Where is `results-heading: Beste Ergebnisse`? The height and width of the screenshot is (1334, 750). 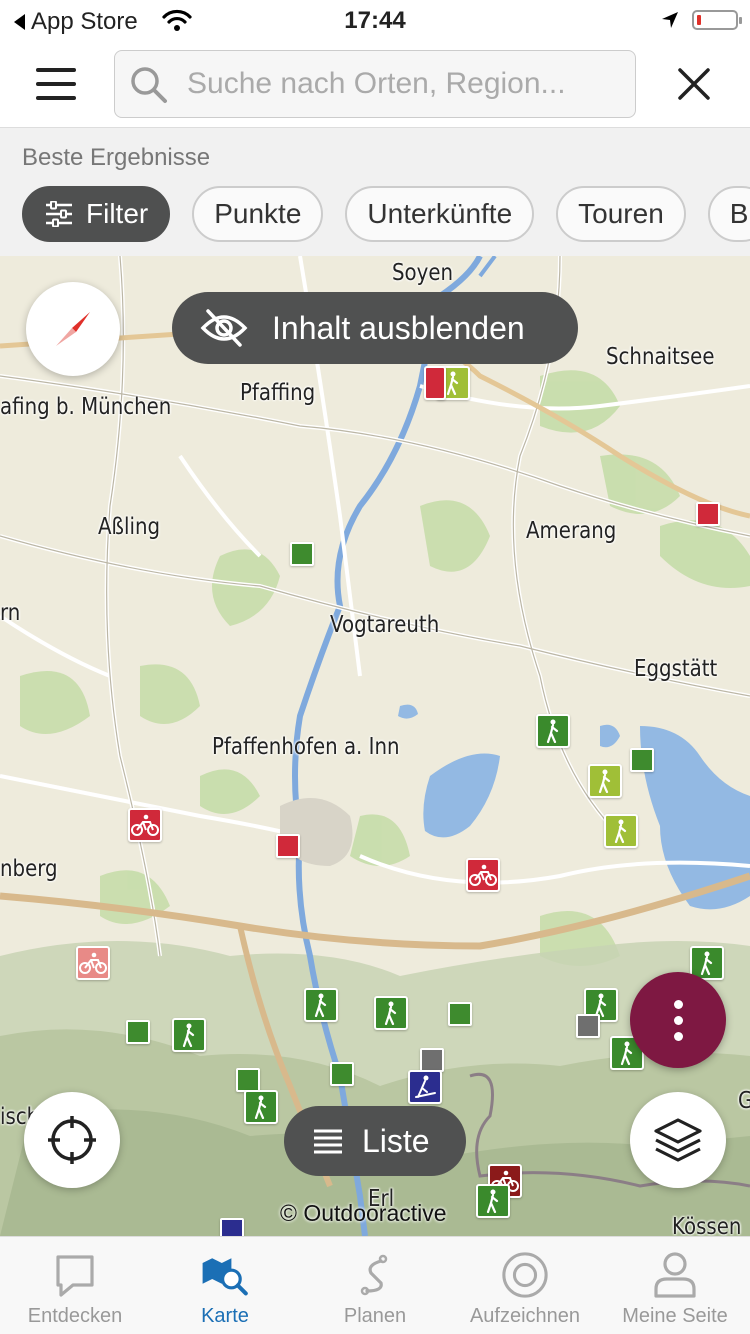
results-heading: Beste Ergebnisse is located at coordinates (116, 157).